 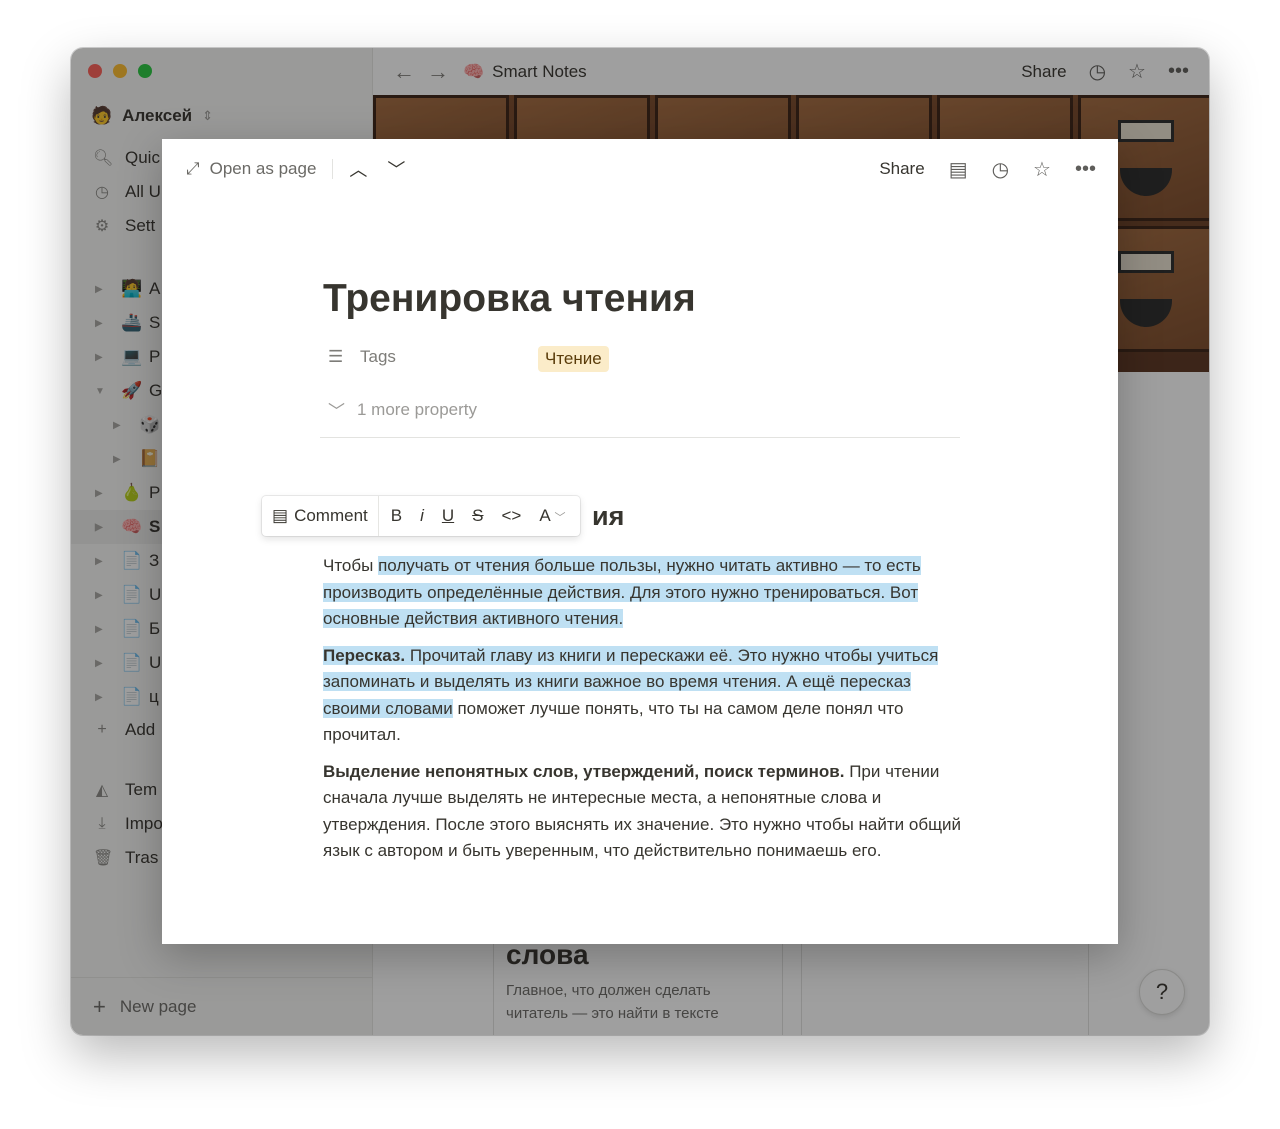 I want to click on section-heading: ия, so click(x=608, y=516).